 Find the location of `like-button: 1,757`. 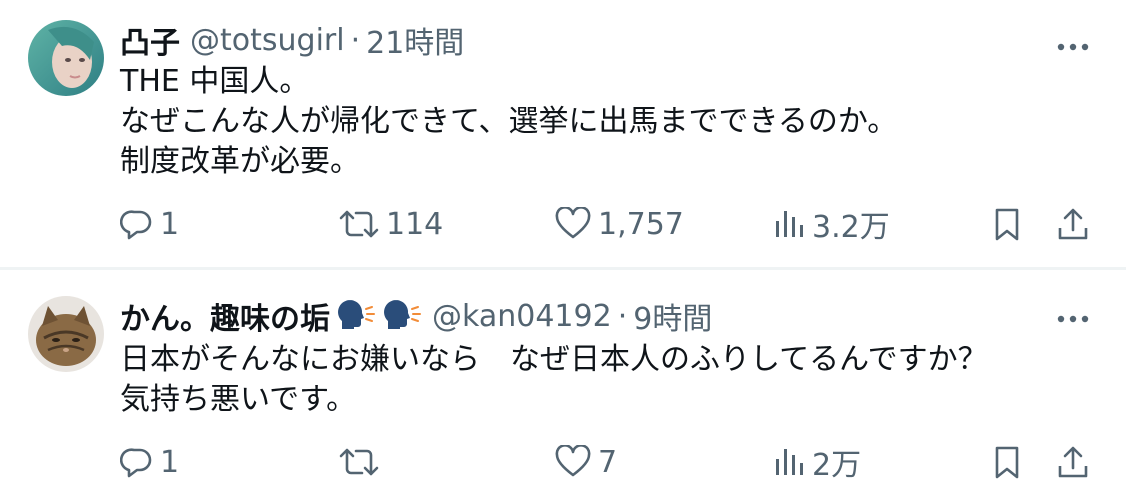

like-button: 1,757 is located at coordinates (619, 224).